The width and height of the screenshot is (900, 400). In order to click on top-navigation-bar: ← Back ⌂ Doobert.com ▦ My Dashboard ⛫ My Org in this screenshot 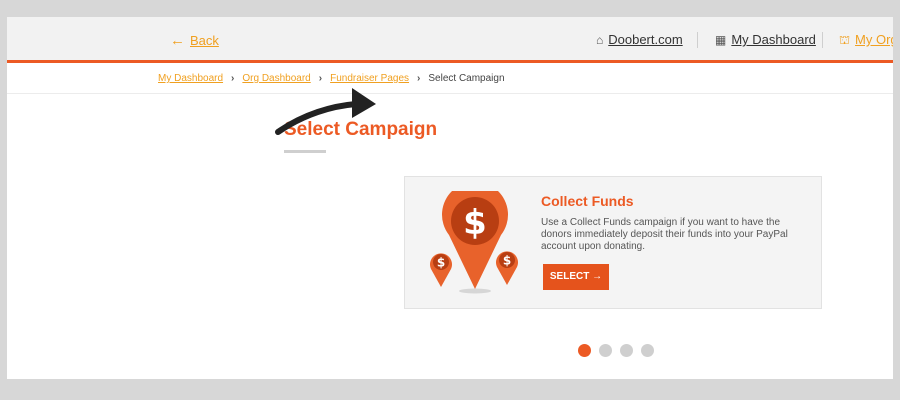, I will do `click(450, 40)`.